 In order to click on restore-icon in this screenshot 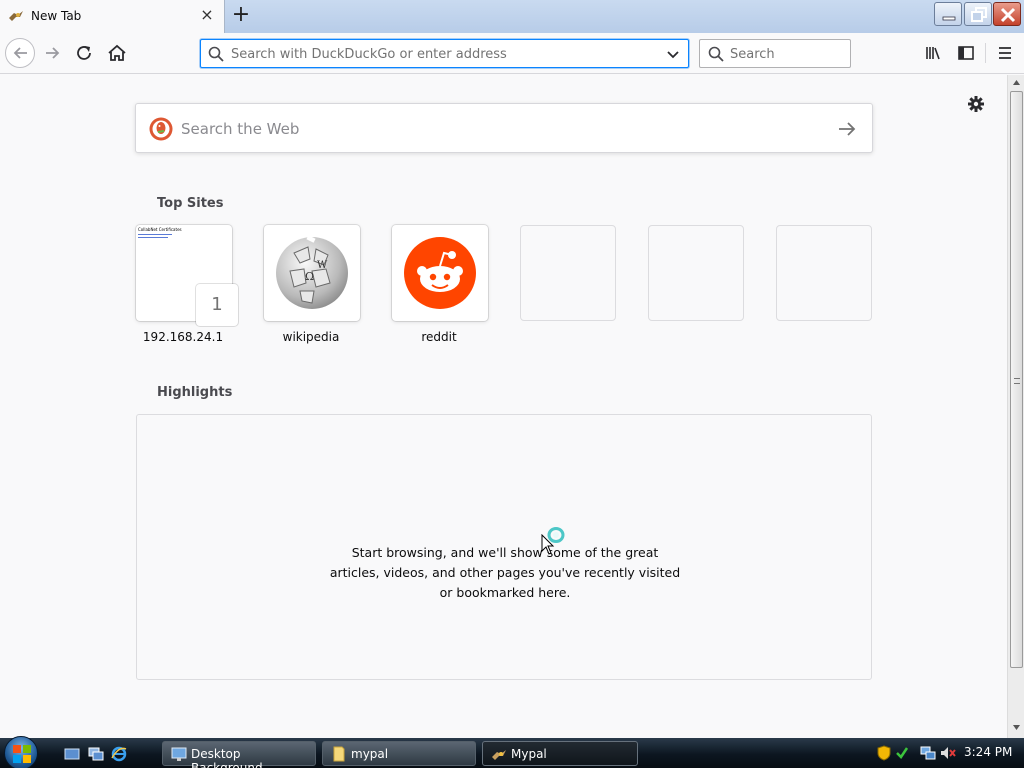, I will do `click(979, 14)`.